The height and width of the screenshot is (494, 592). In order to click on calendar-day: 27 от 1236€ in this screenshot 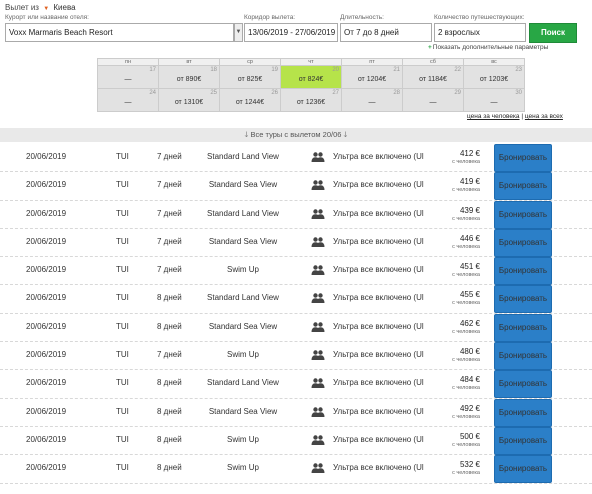, I will do `click(311, 100)`.